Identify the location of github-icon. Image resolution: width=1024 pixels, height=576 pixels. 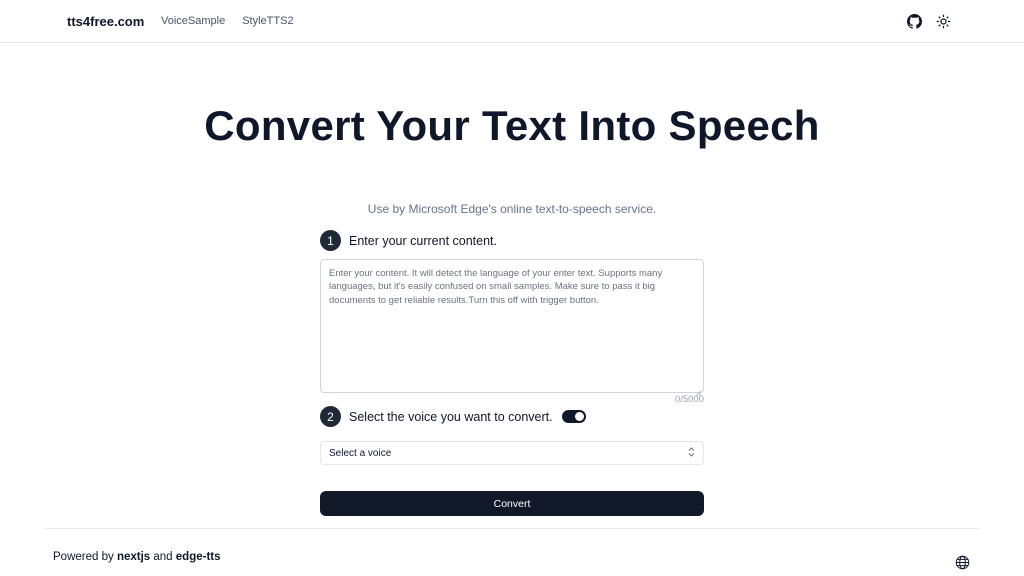
(914, 21).